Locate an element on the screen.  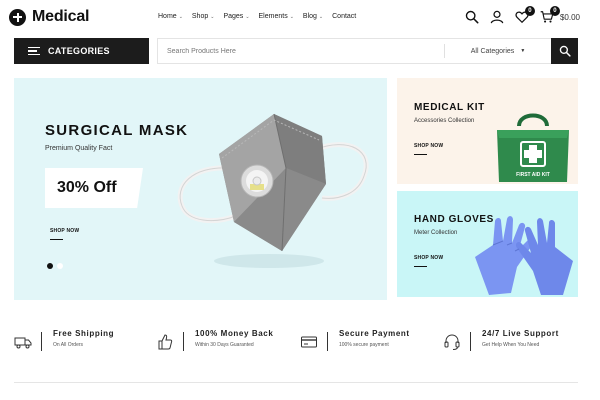
promo-text: 30% Off is located at coordinates (87, 187).